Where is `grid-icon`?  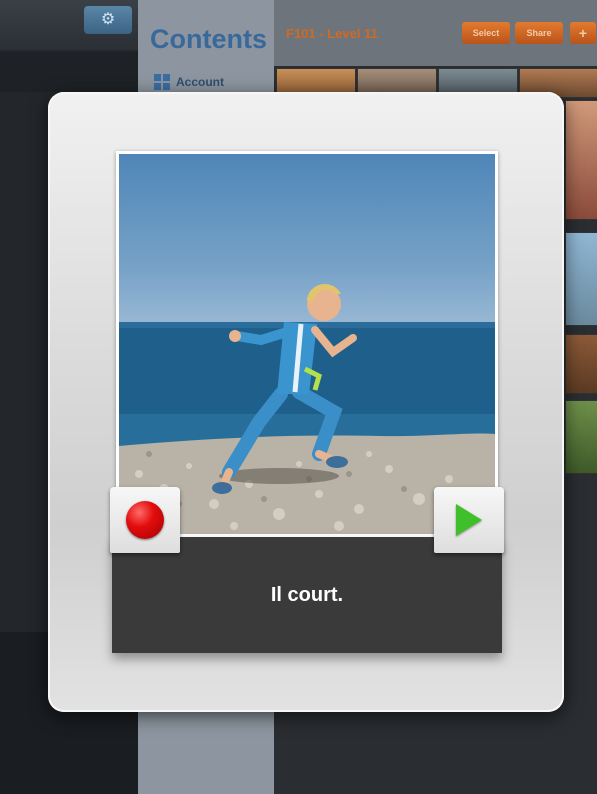
grid-icon is located at coordinates (162, 82).